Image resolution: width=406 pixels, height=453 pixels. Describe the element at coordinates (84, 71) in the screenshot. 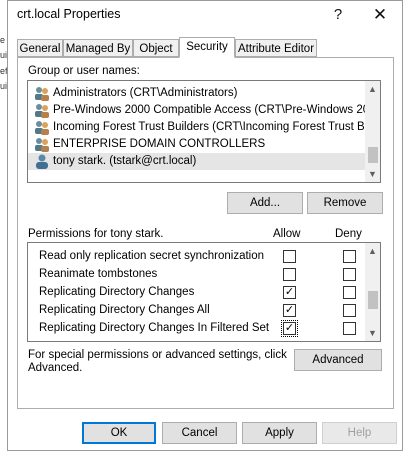

I see `group-user-names-label: Group or user names:` at that location.